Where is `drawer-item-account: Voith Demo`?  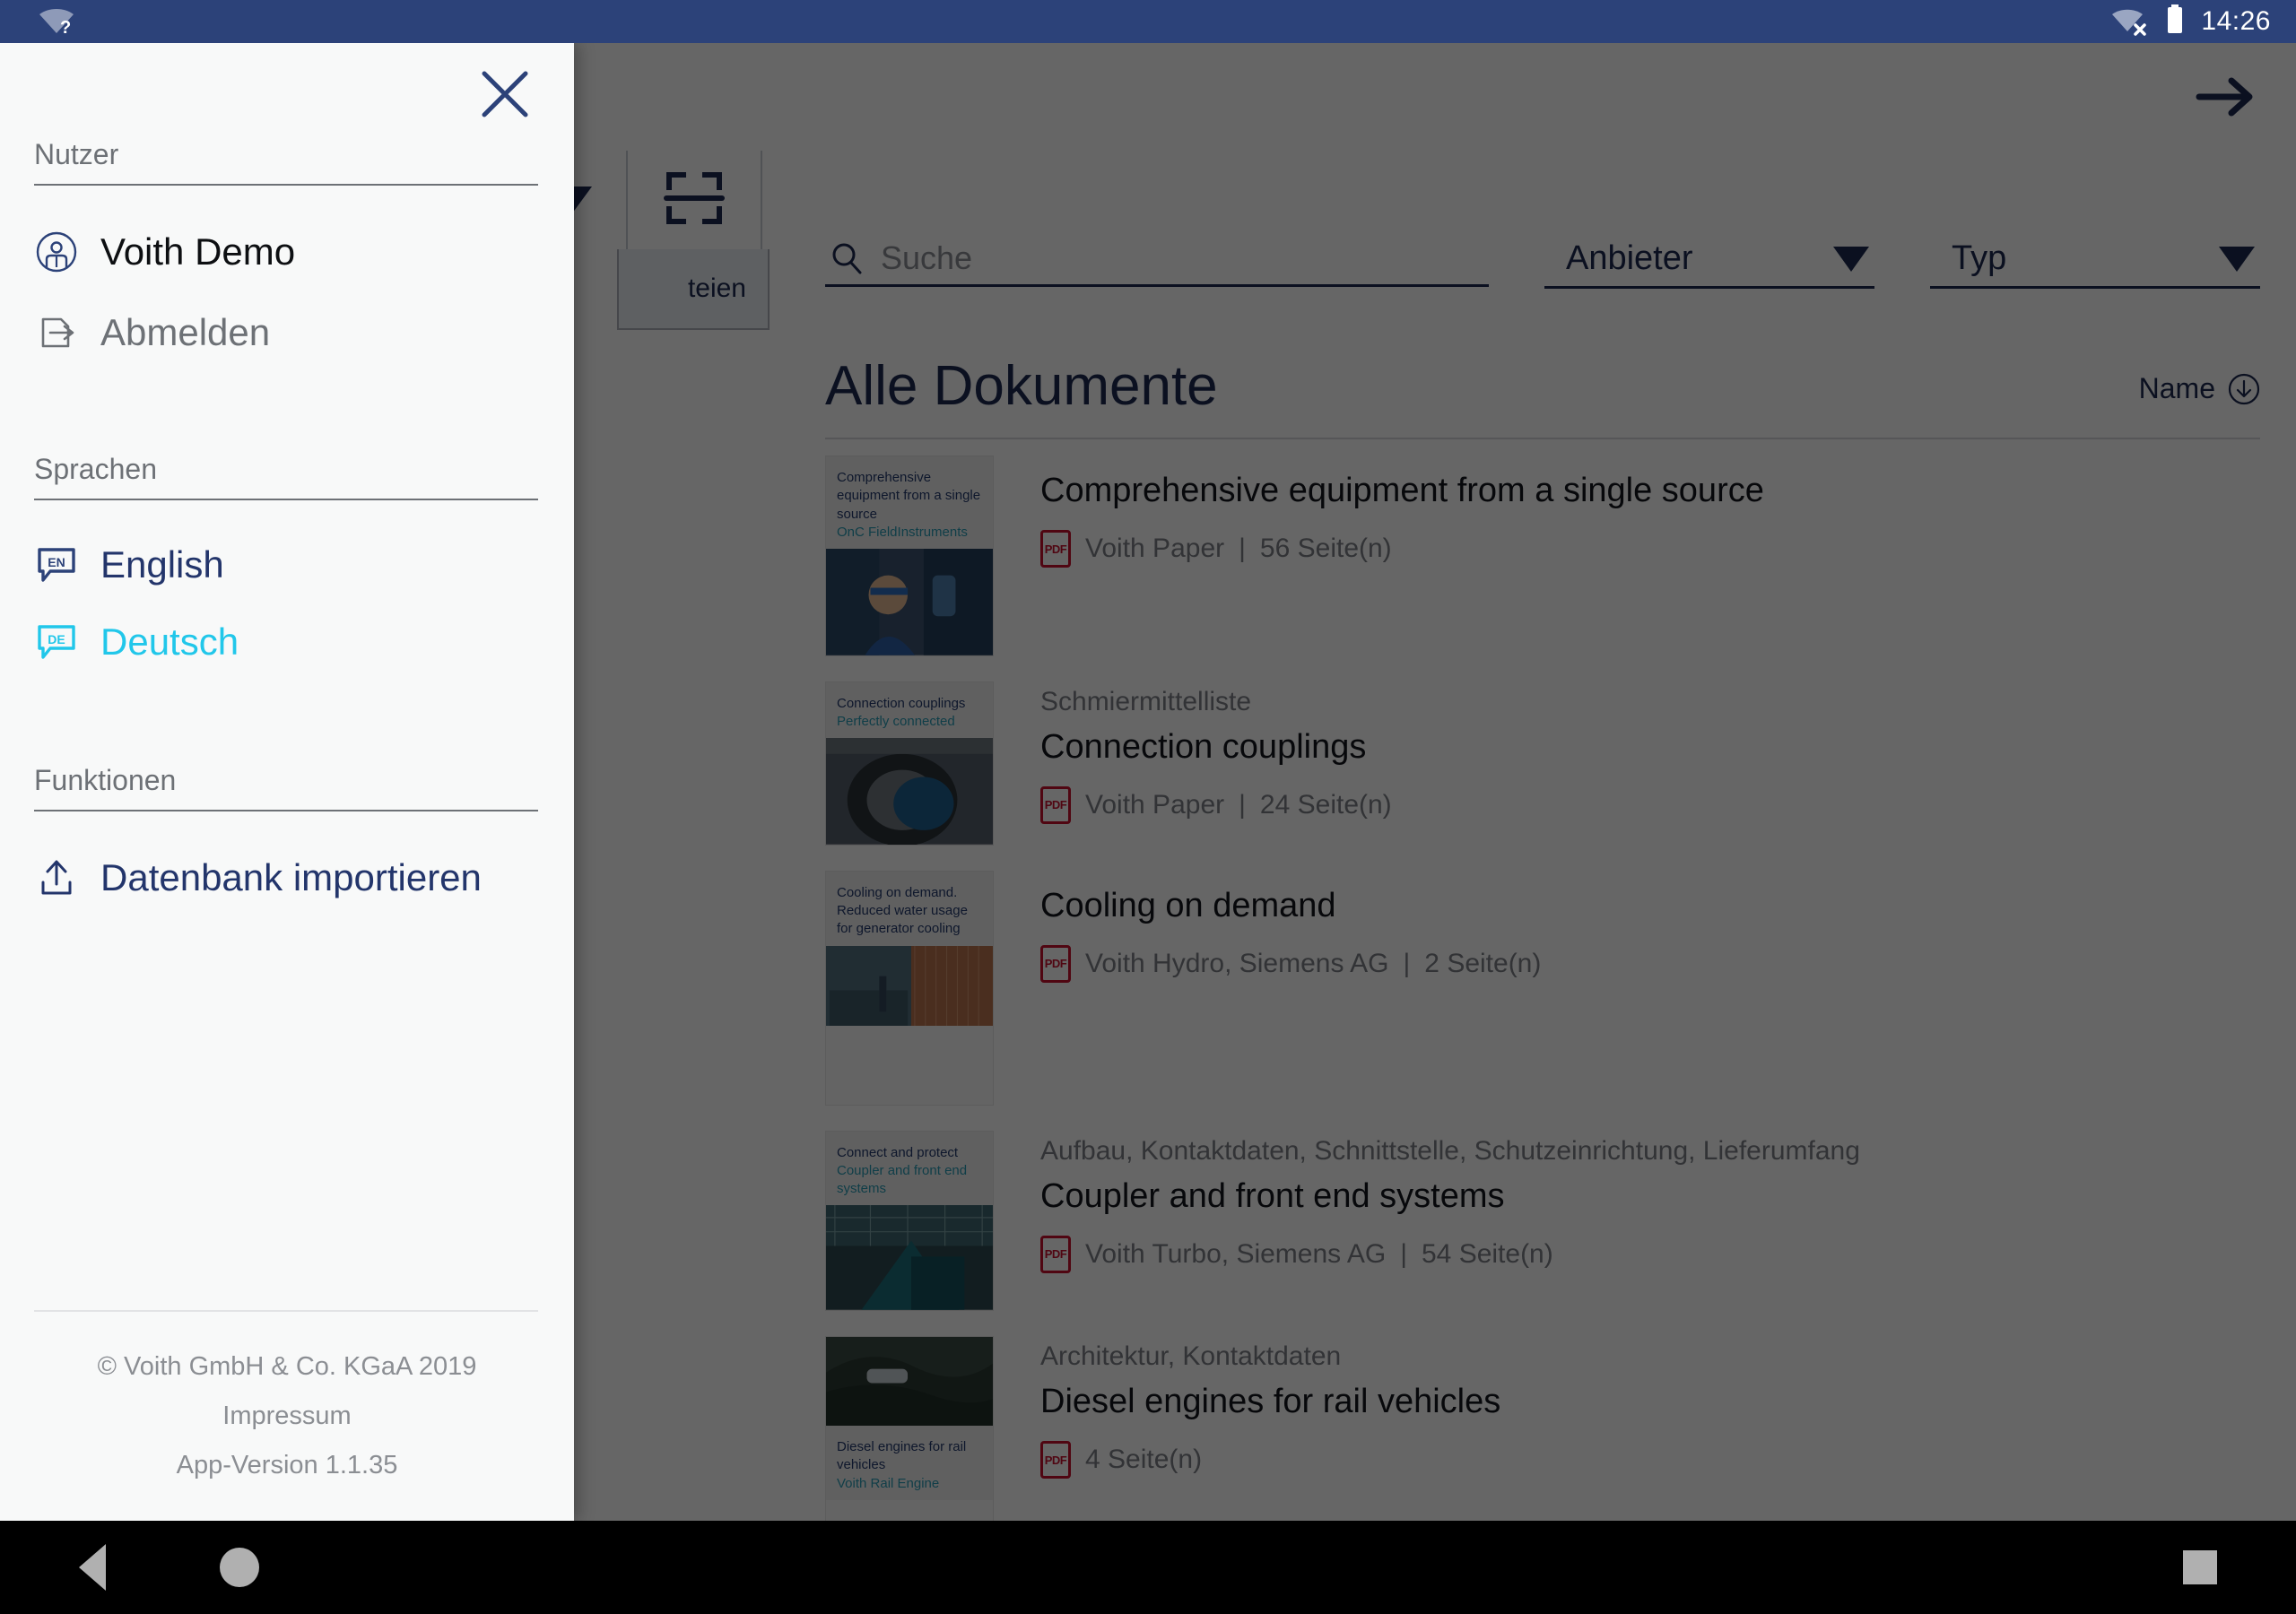
drawer-item-account: Voith Demo is located at coordinates (287, 251).